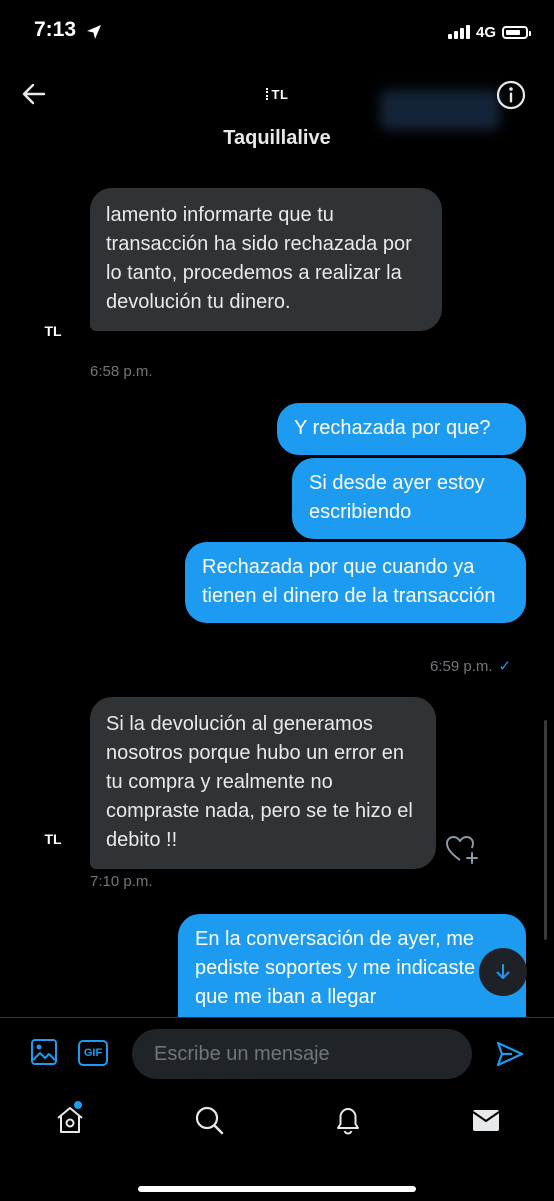 This screenshot has width=554, height=1201. I want to click on redacted-area, so click(440, 110).